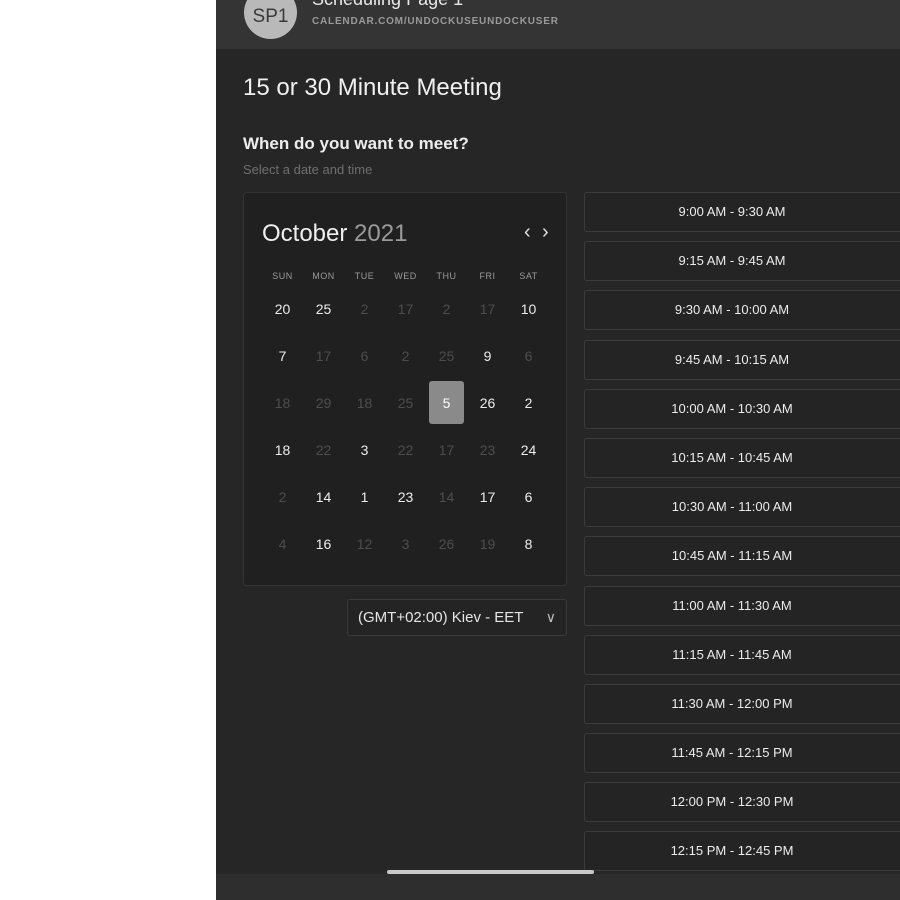  I want to click on time-slot-button: 11:15 AM - 11:45 AM, so click(742, 654).